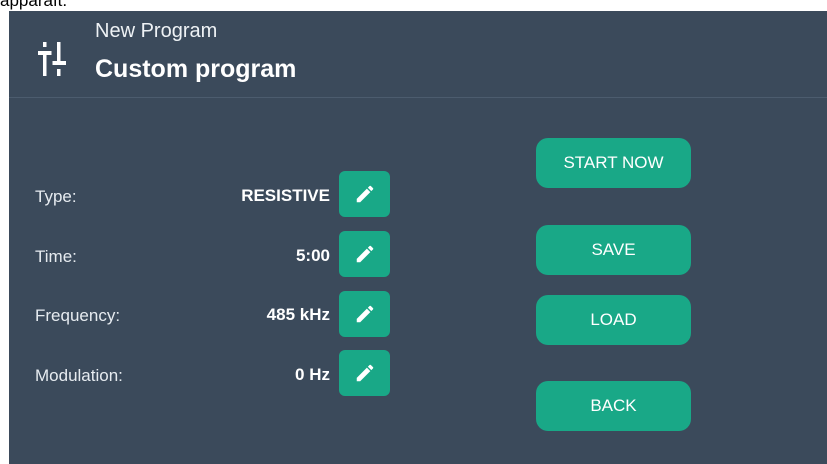  Describe the element at coordinates (52, 59) in the screenshot. I see `sliders-icon` at that location.